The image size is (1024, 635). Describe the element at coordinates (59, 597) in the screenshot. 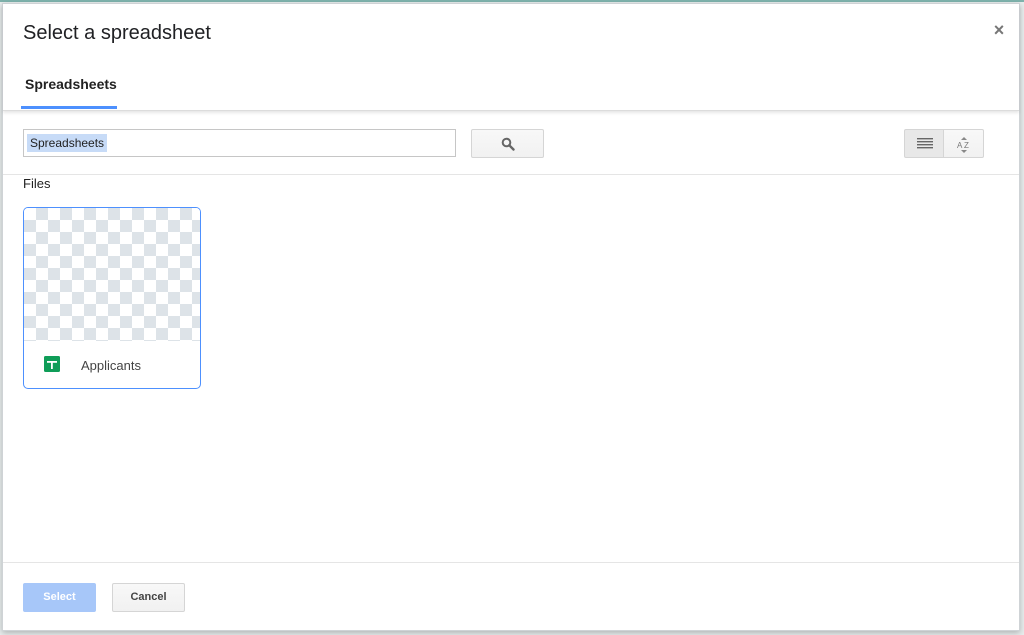

I see `select-button: Select` at that location.